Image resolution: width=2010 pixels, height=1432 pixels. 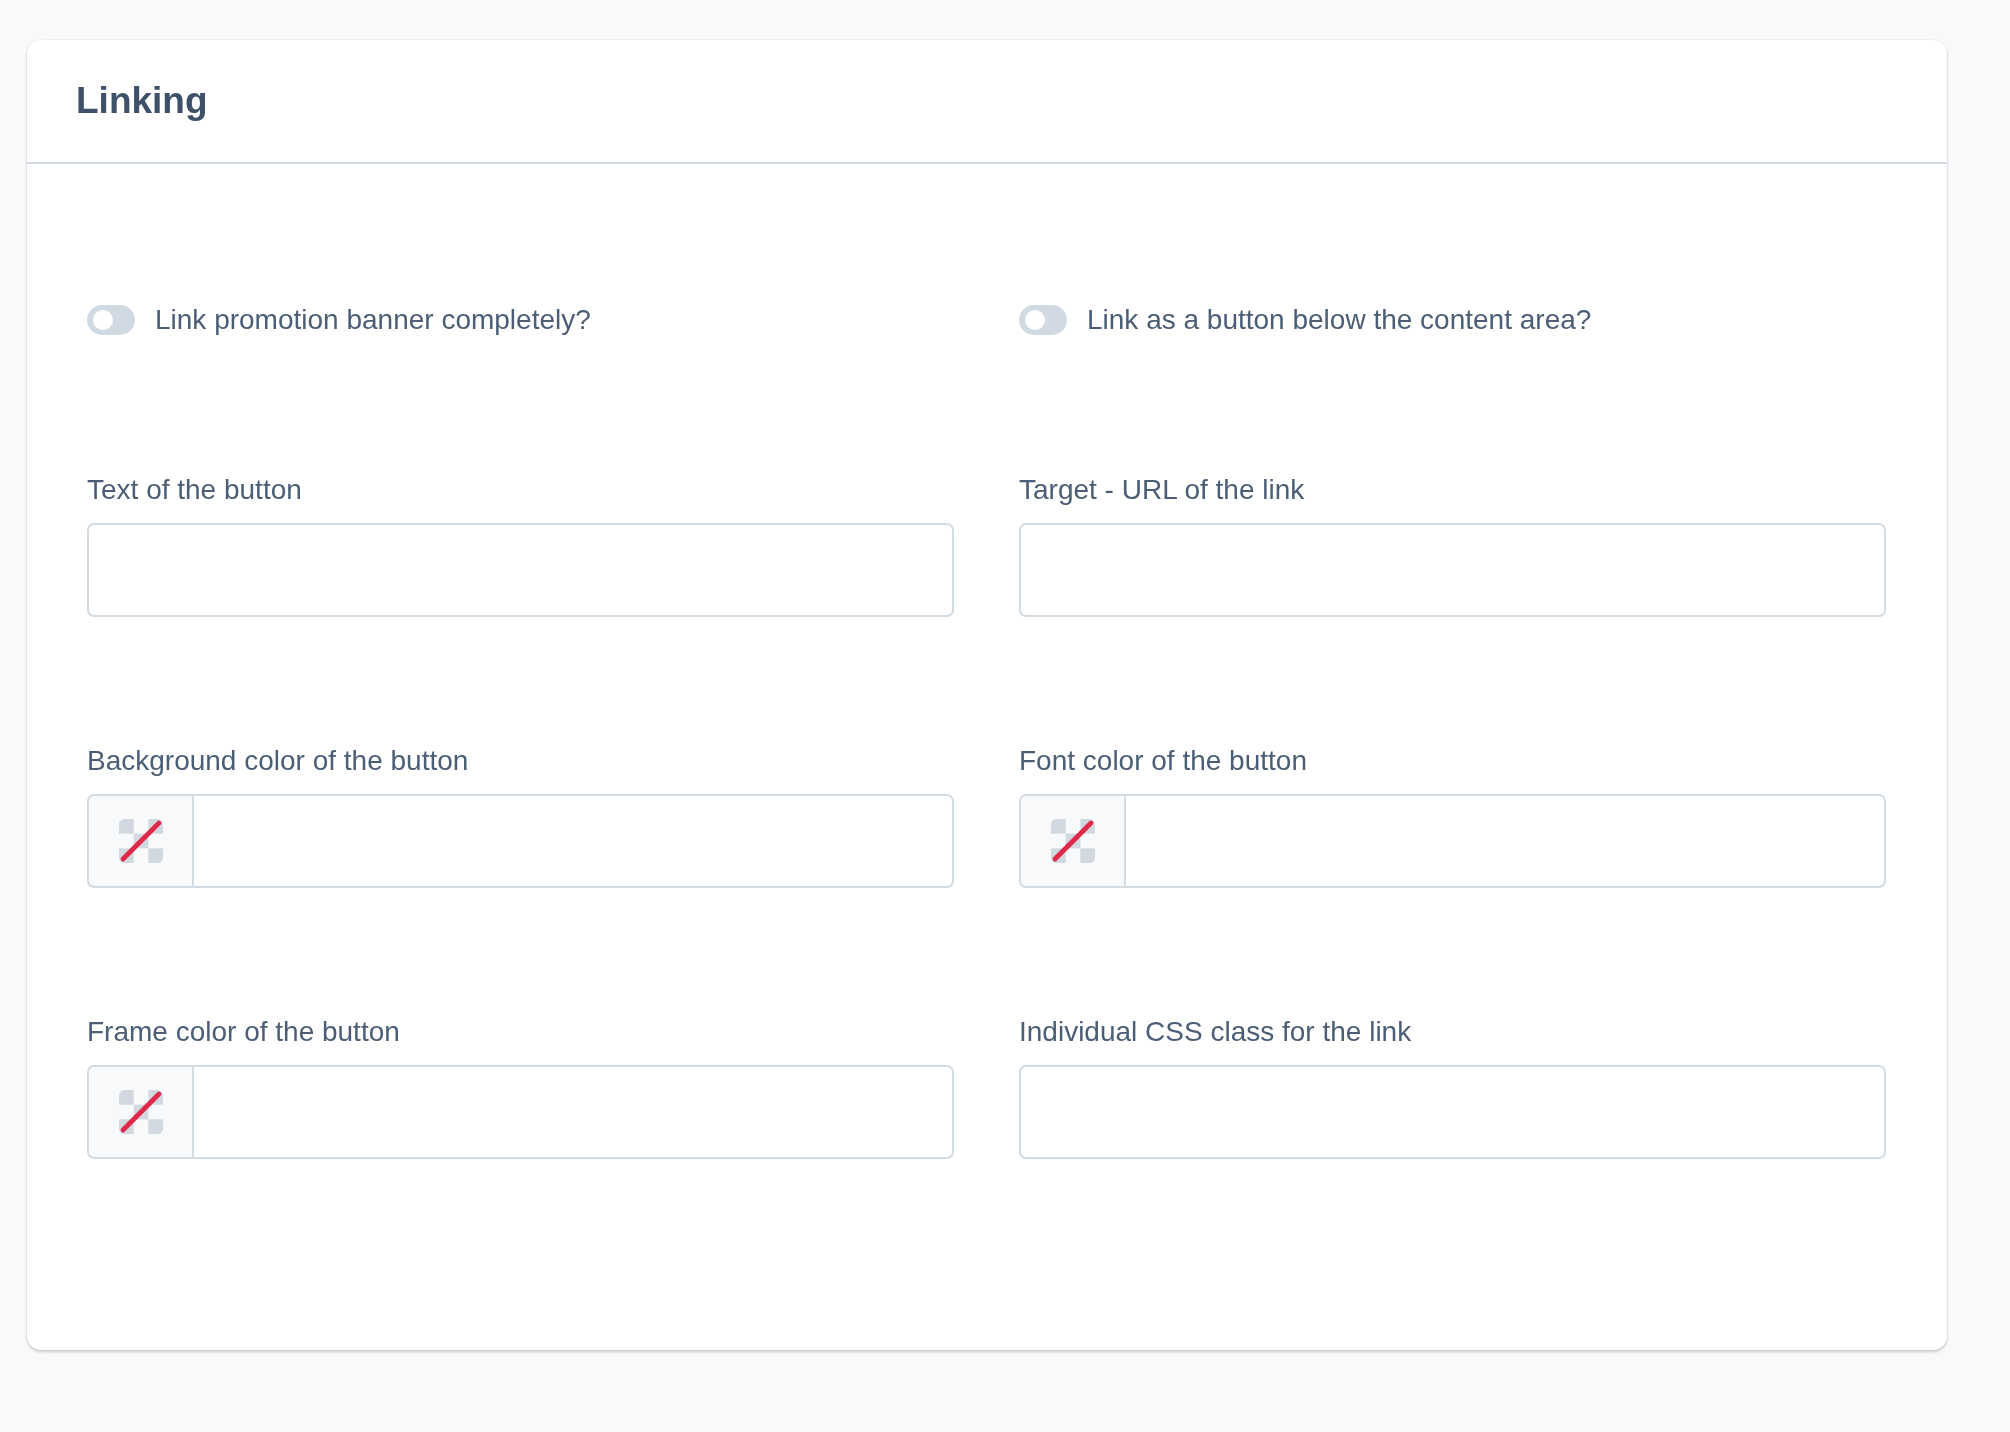 I want to click on field-label: Font color of the button, so click(x=1163, y=761).